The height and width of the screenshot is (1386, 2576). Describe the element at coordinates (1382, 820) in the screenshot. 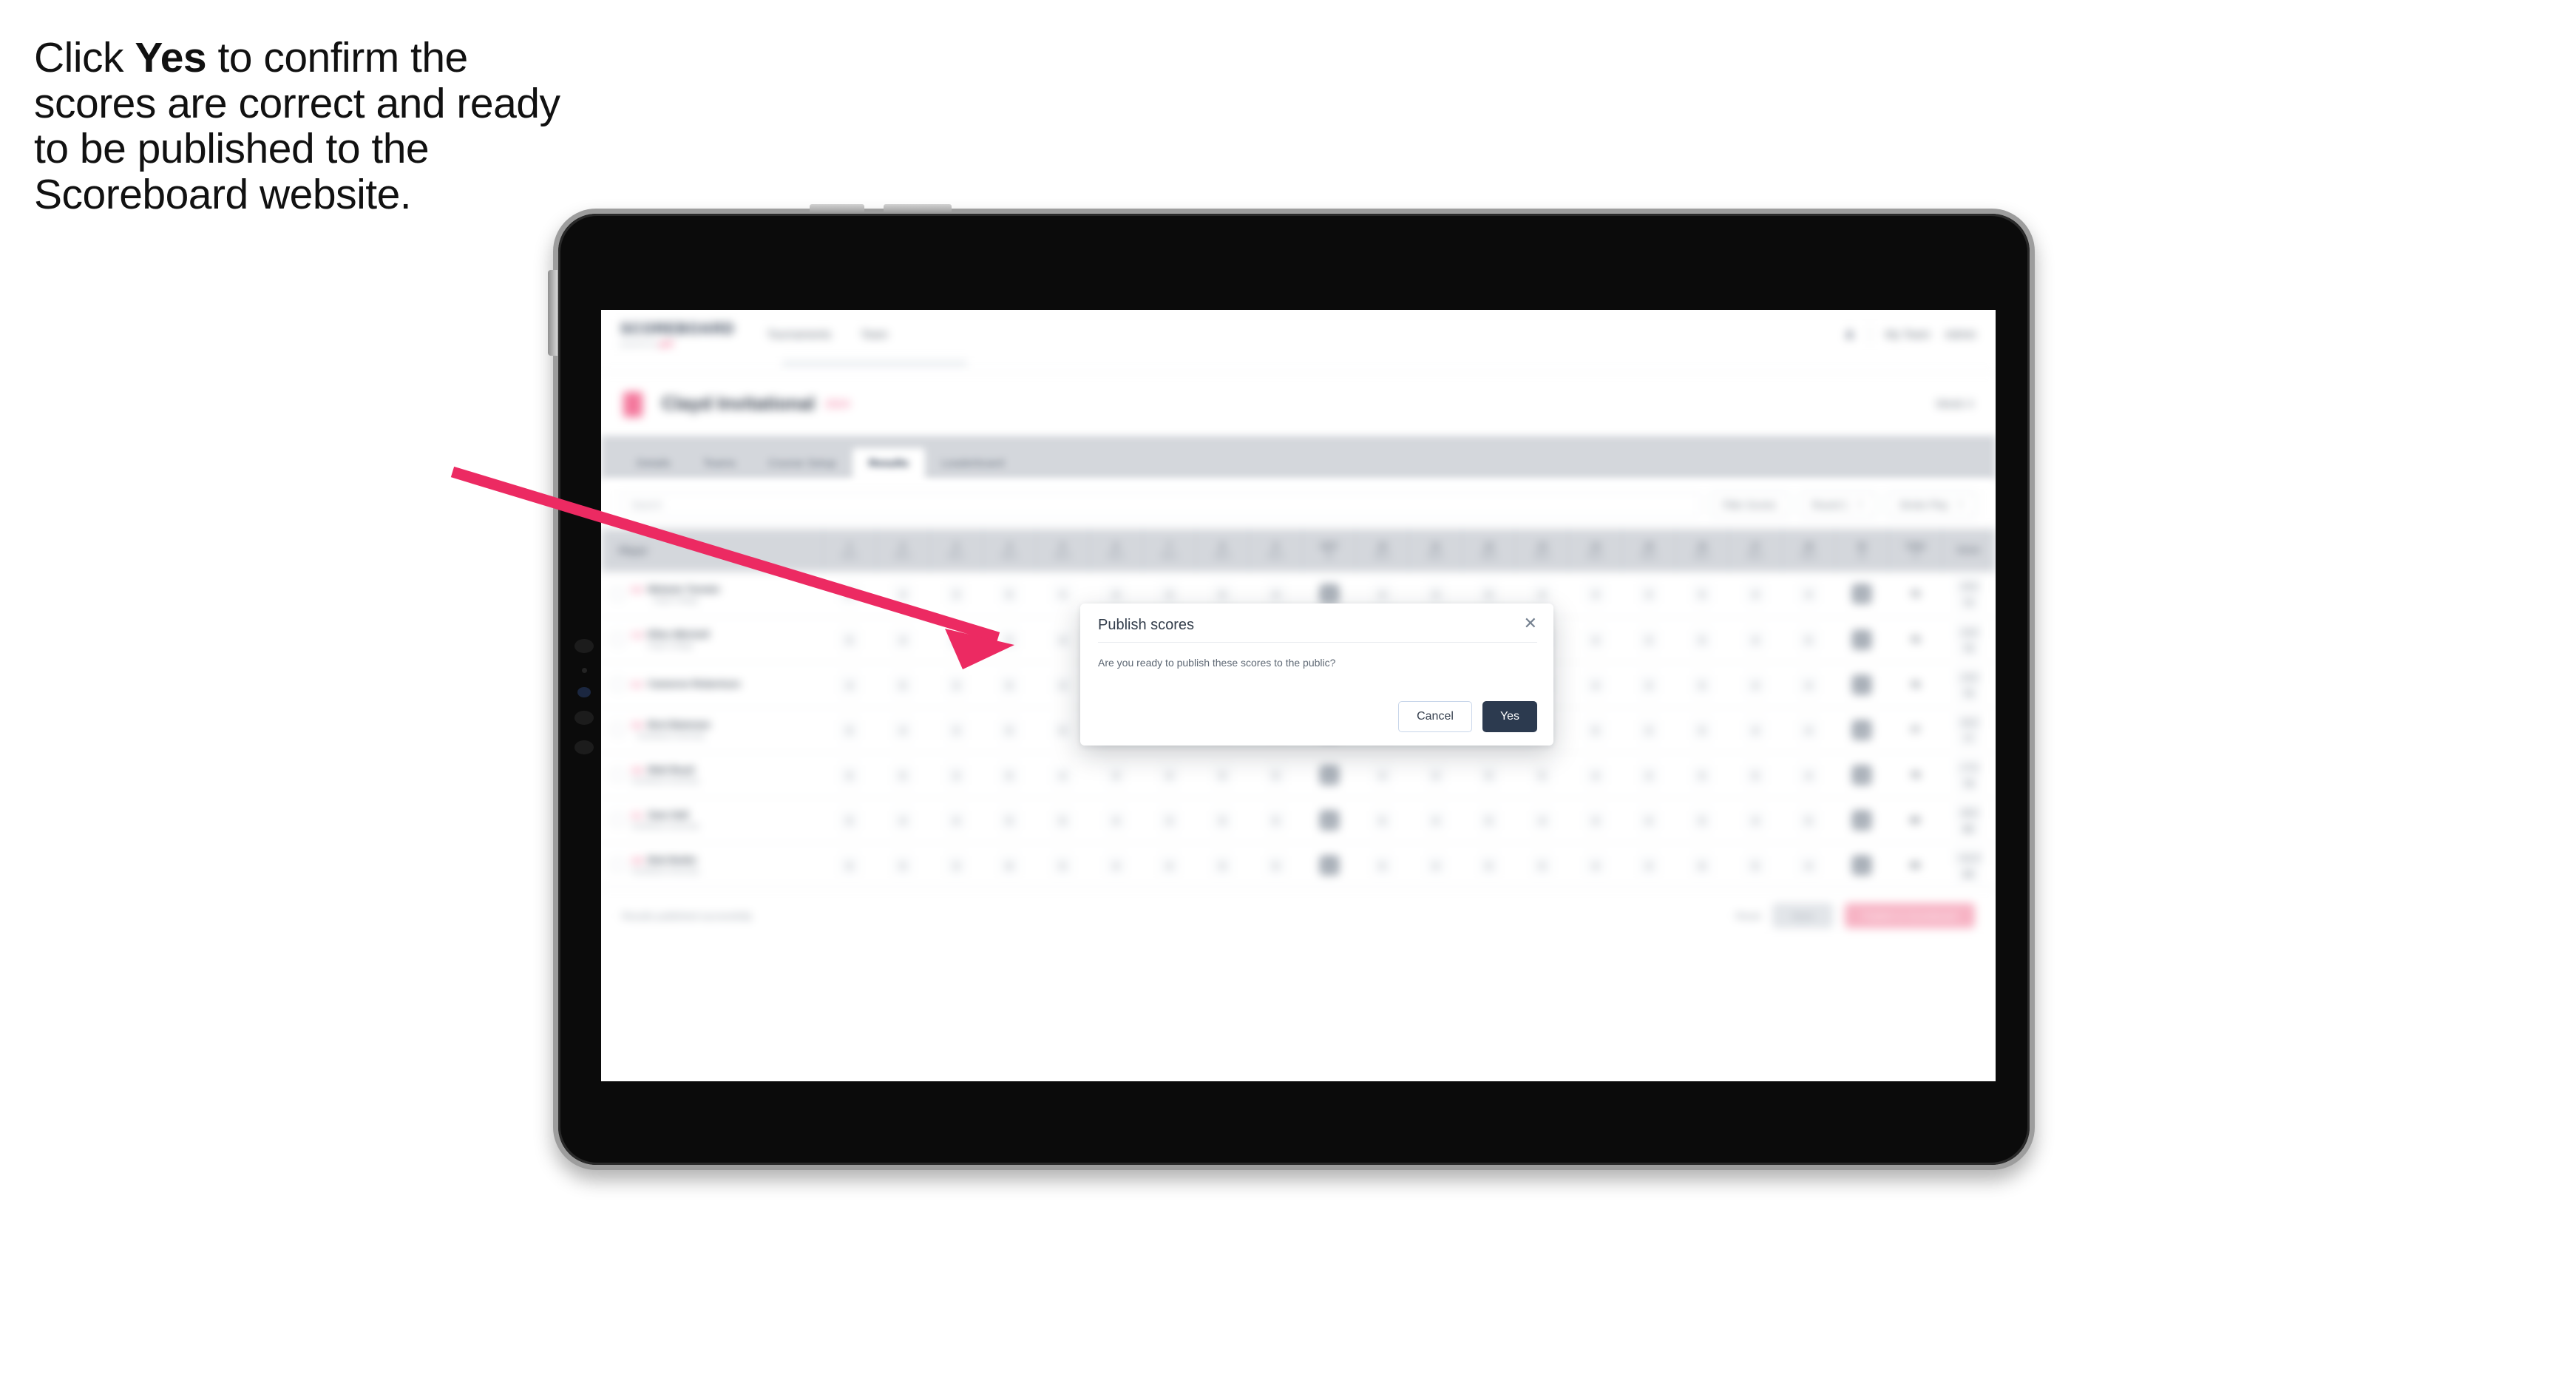

I see `score-cell-hole-10: 5` at that location.